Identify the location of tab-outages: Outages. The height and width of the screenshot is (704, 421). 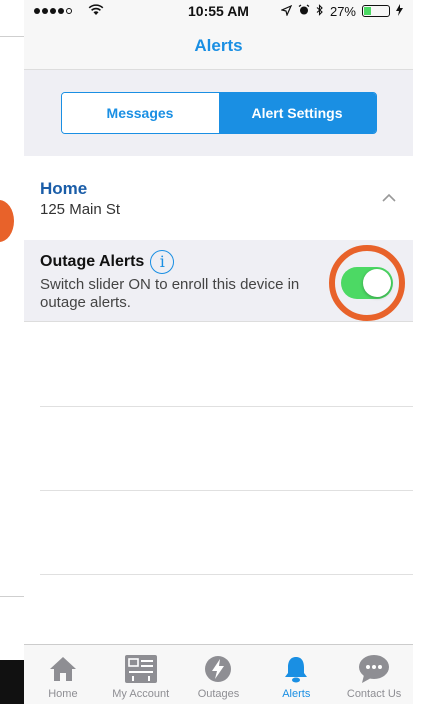
(219, 674).